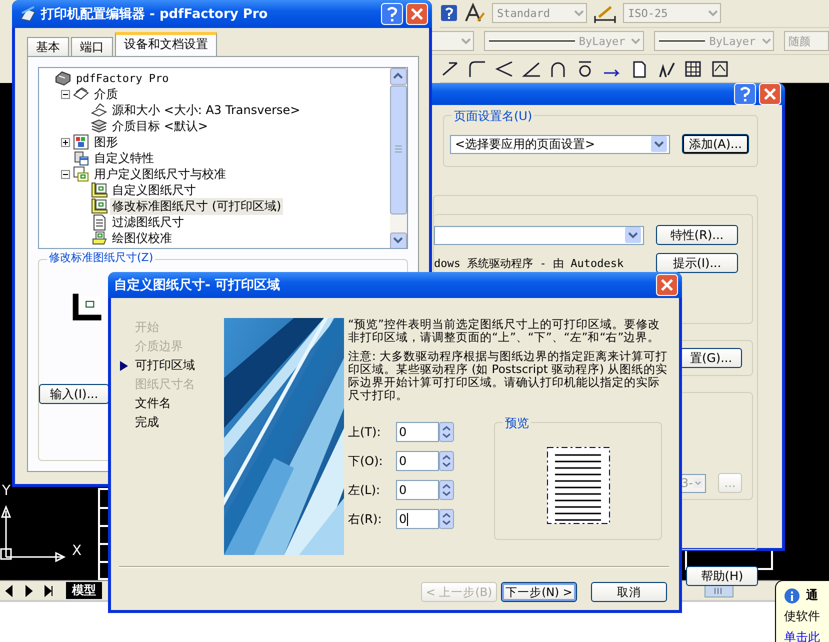 The height and width of the screenshot is (642, 829). What do you see at coordinates (722, 576) in the screenshot?
I see `help-button: 帮助(H)` at bounding box center [722, 576].